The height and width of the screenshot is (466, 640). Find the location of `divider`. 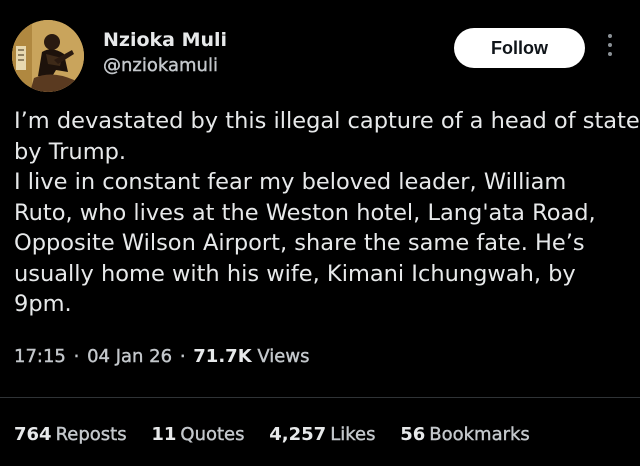

divider is located at coordinates (320, 397).